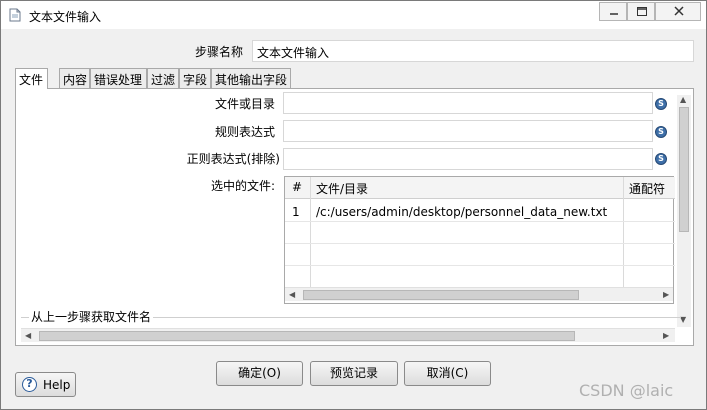 The image size is (707, 410). I want to click on panel-vertical-scrollbar: ▲ ▼, so click(684, 211).